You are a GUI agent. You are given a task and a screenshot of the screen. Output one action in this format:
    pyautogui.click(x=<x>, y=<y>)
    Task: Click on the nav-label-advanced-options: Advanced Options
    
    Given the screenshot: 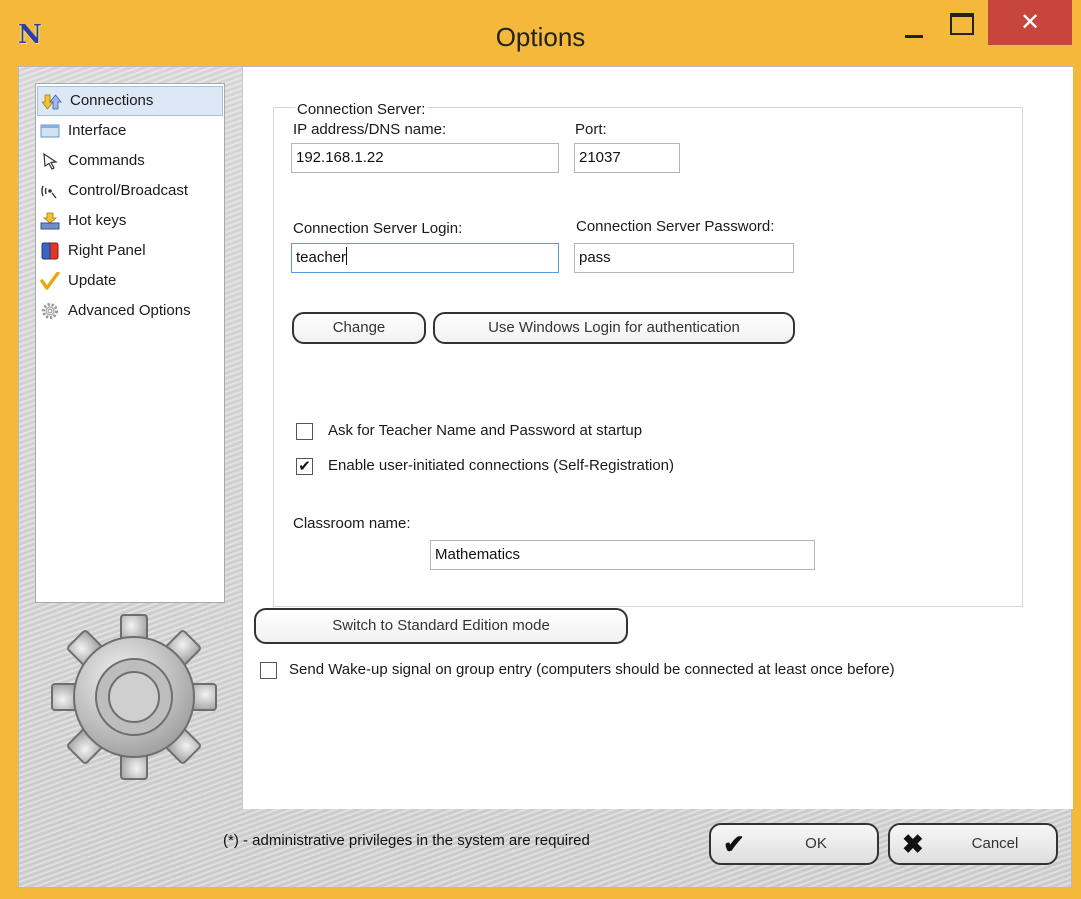 What is the action you would take?
    pyautogui.click(x=129, y=310)
    